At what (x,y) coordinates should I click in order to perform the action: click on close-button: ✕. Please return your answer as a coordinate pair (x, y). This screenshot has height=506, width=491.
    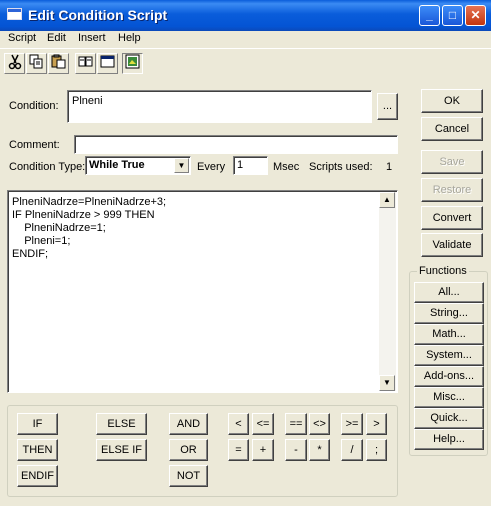
    Looking at the image, I should click on (475, 15).